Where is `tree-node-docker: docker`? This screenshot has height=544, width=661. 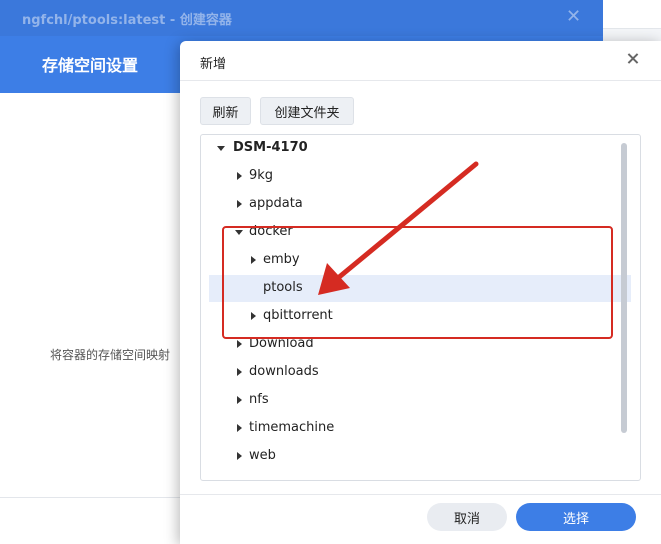
tree-node-docker: docker is located at coordinates (420, 232).